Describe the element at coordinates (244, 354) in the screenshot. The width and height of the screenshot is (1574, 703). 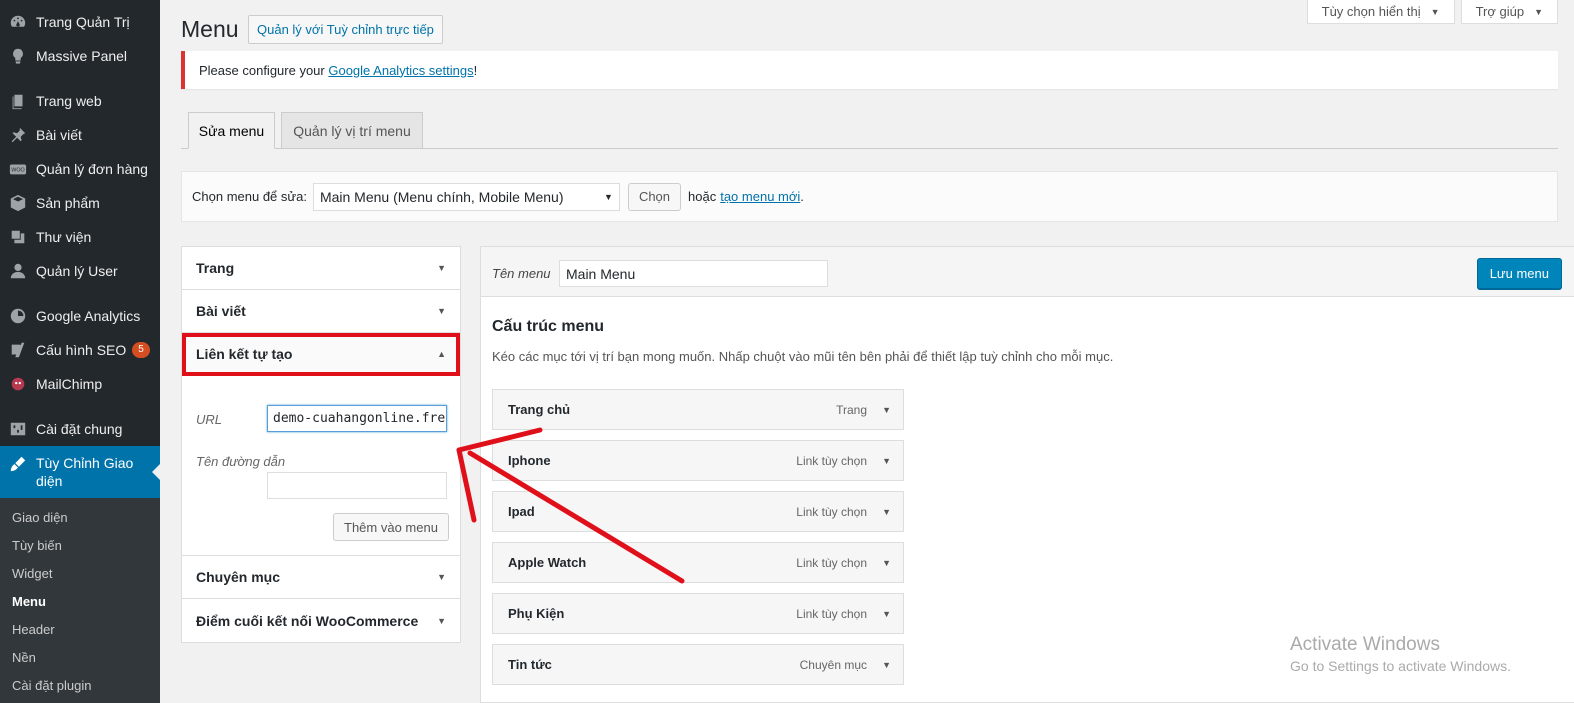
I see `accordion-title: Liên kết tự tạo` at that location.